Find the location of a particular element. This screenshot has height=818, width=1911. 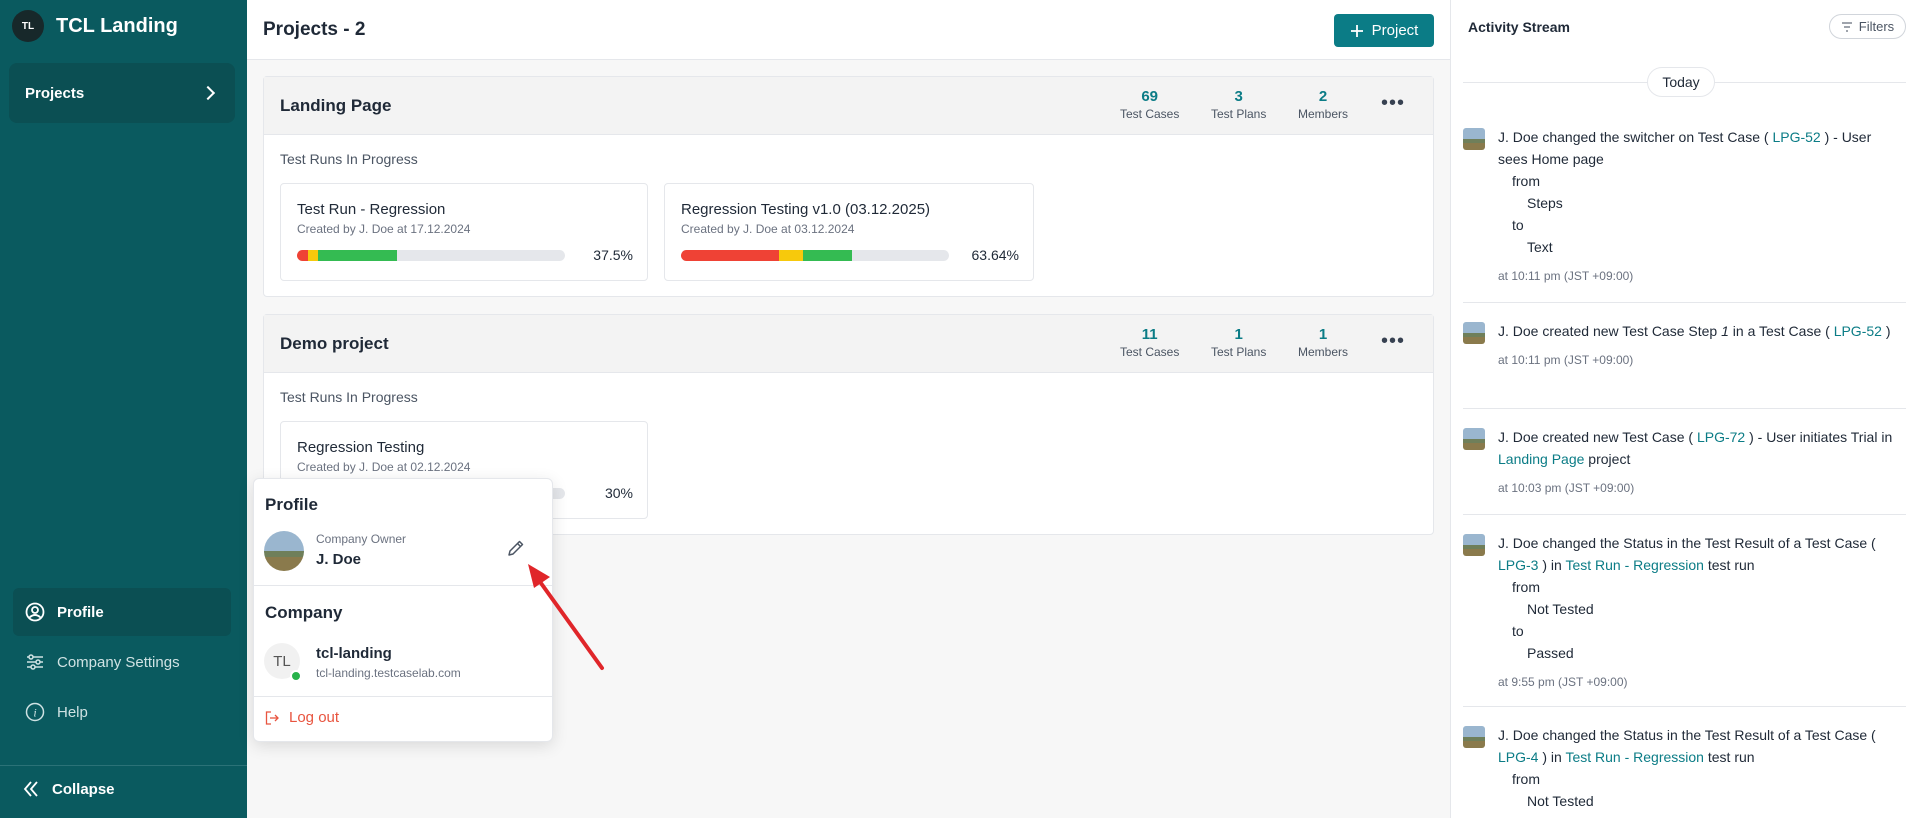

sidebar-item-profile: Profile is located at coordinates (122, 612).